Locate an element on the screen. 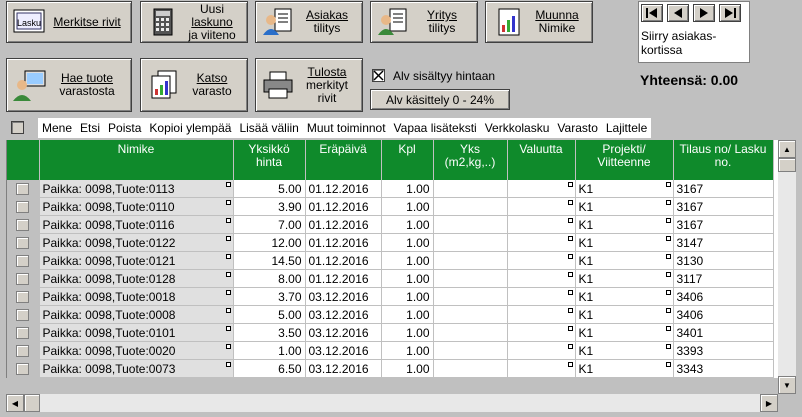 The height and width of the screenshot is (417, 802). menu-kopioi-ylempaa: Kopioi ylempää is located at coordinates (190, 128).